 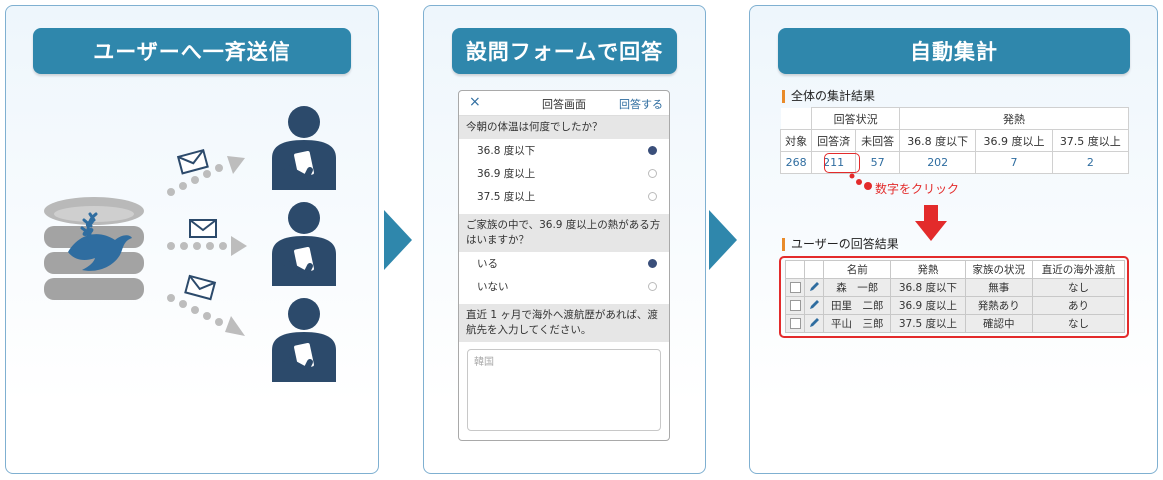 I want to click on col-header: 37.5 度以上, so click(x=1090, y=140).